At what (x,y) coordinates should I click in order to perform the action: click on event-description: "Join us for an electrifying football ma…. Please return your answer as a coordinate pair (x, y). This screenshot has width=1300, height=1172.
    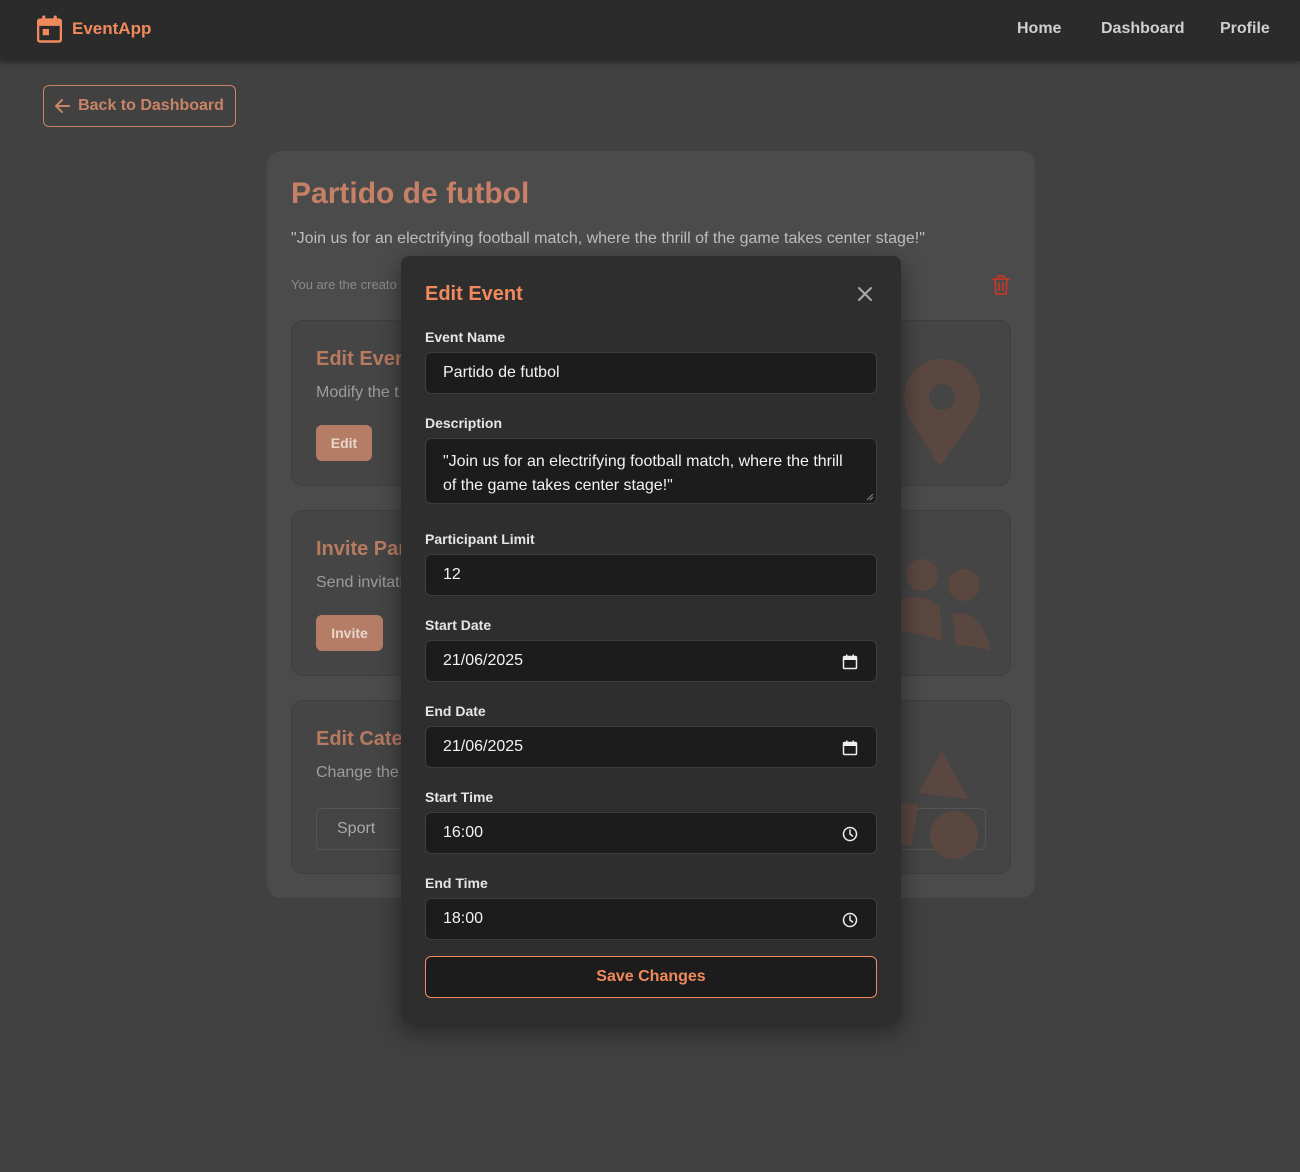
    Looking at the image, I should click on (608, 238).